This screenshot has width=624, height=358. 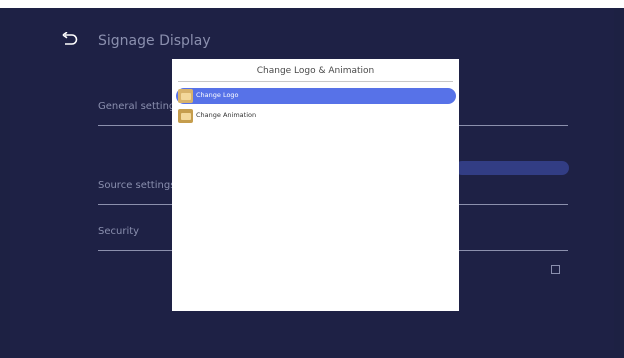 I want to click on general-settings-label: General settings, so click(x=139, y=106).